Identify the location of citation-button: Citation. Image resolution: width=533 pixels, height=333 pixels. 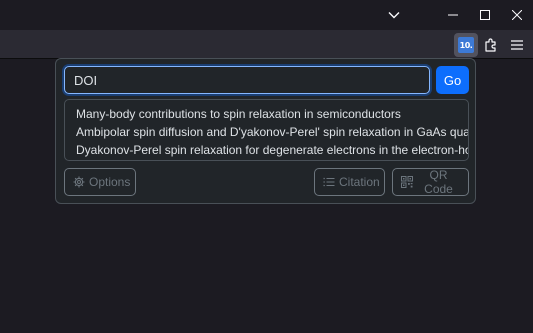
(349, 182).